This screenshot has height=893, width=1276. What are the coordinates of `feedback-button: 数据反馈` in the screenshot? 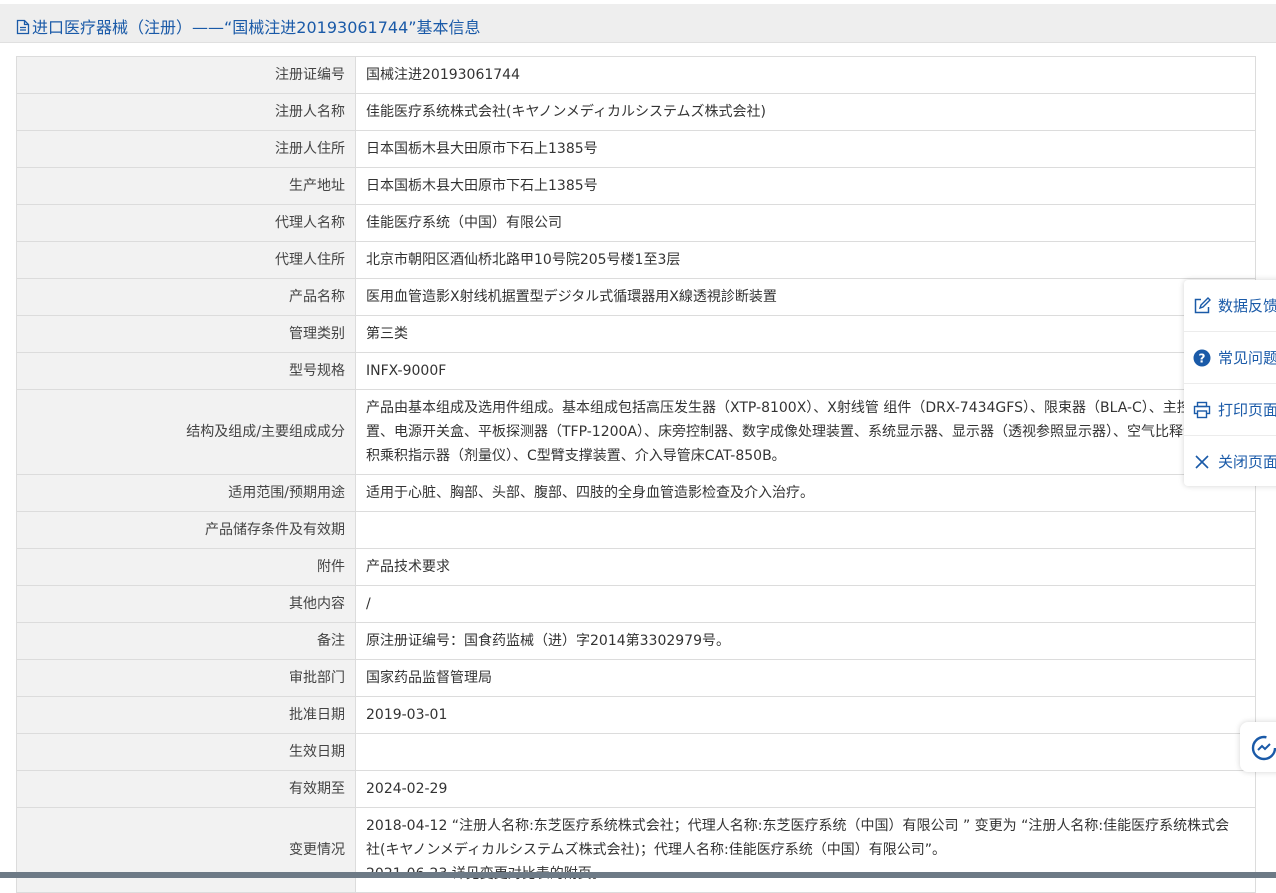 It's located at (1230, 306).